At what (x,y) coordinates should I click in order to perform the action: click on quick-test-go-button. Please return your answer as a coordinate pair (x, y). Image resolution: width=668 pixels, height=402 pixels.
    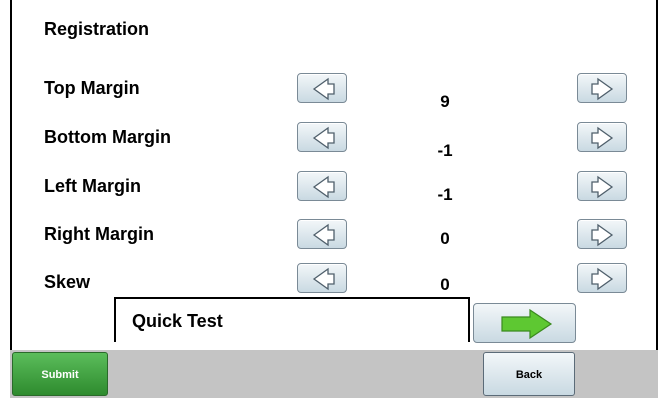
    Looking at the image, I should click on (524, 323).